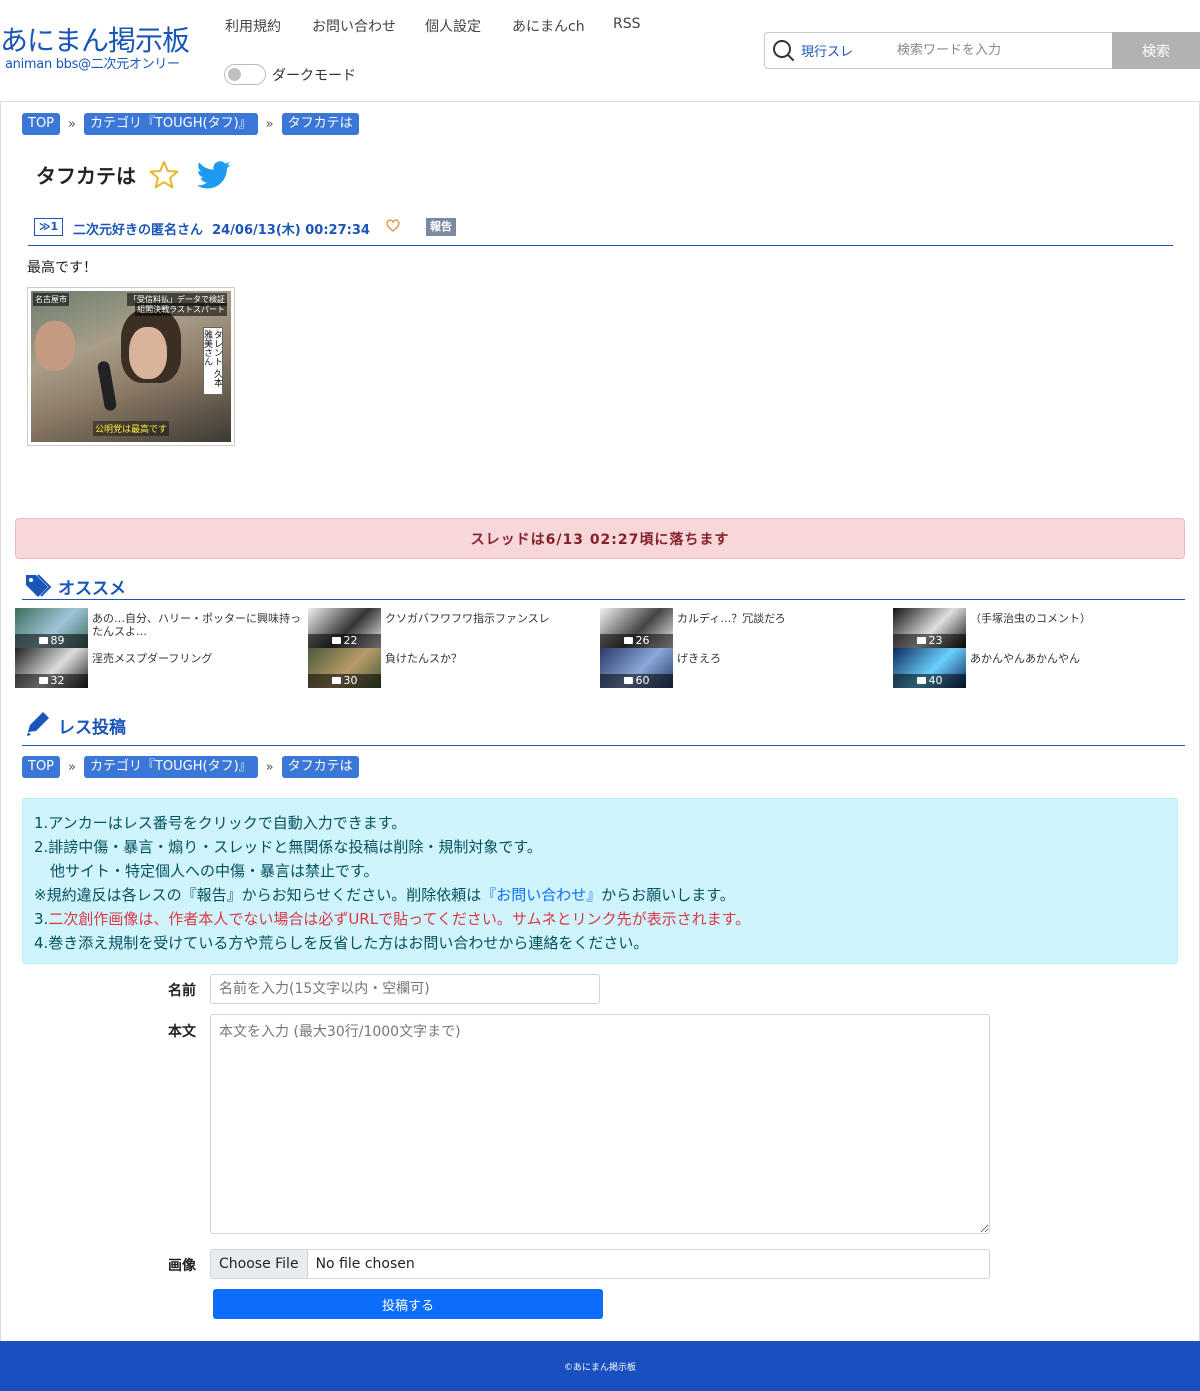 The width and height of the screenshot is (1200, 1391). What do you see at coordinates (253, 26) in the screenshot?
I see `nav-terms-link: 利用規約` at bounding box center [253, 26].